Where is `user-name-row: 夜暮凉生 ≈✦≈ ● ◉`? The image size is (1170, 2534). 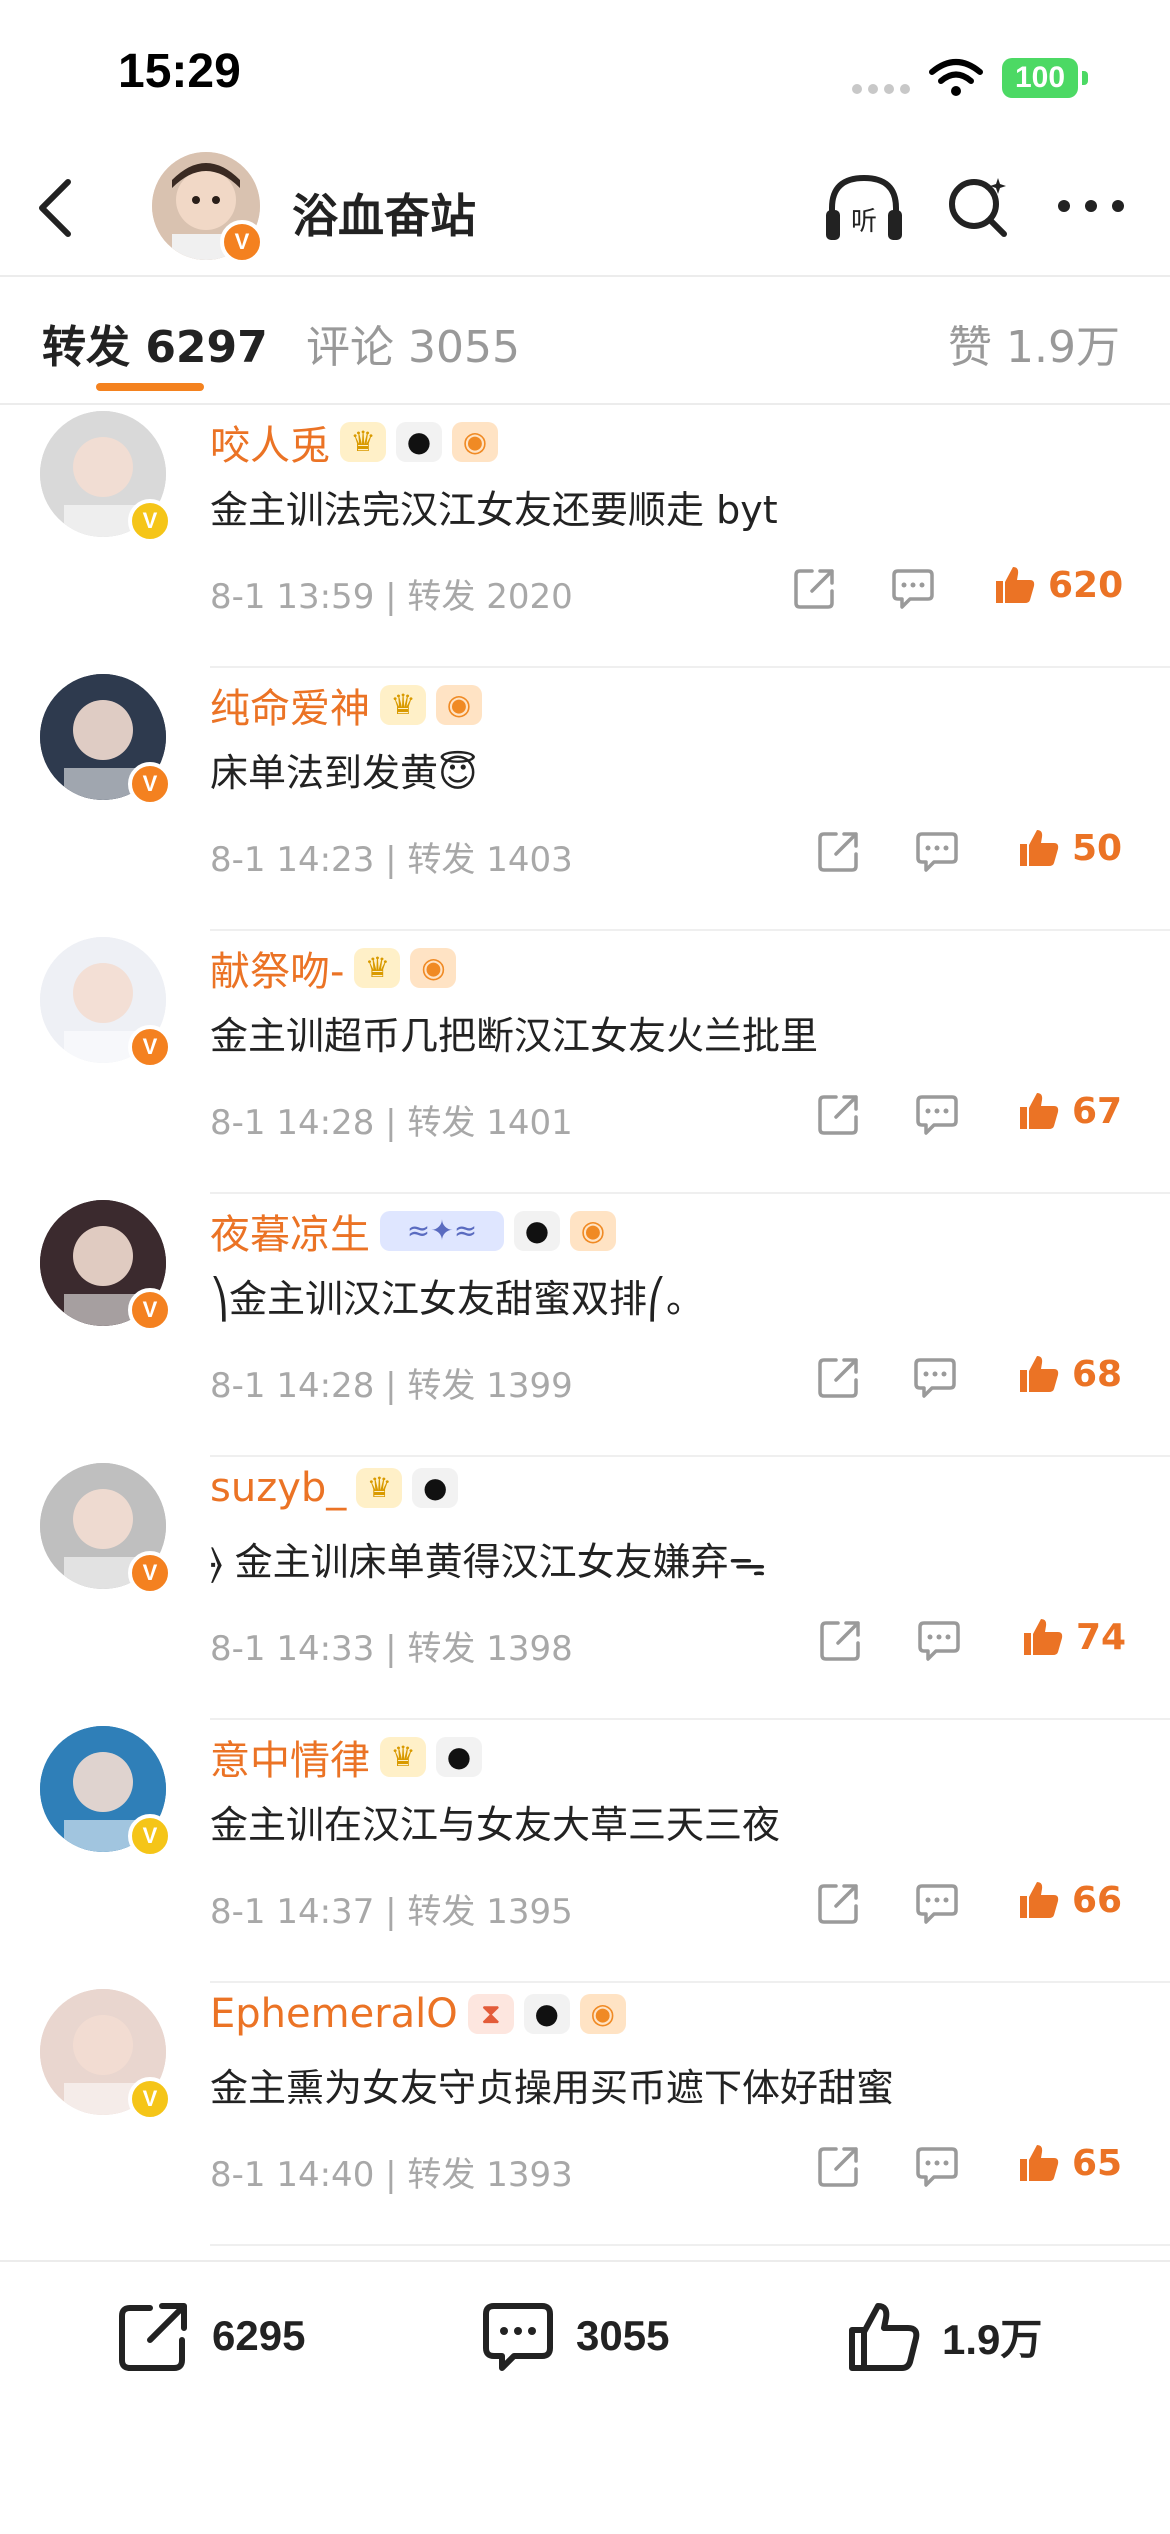
user-name-row: 夜暮凉生 ≈✦≈ ● ◉ is located at coordinates (413, 1231).